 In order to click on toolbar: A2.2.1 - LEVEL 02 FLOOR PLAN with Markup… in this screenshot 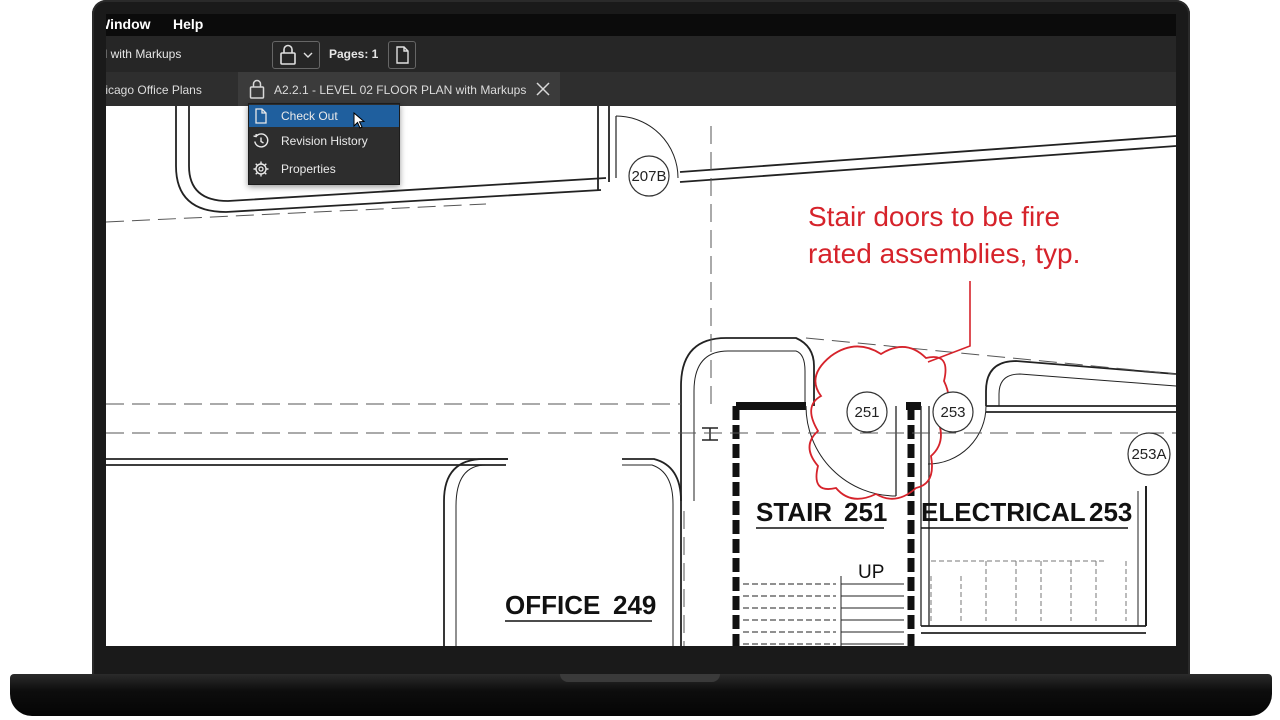, I will do `click(641, 54)`.